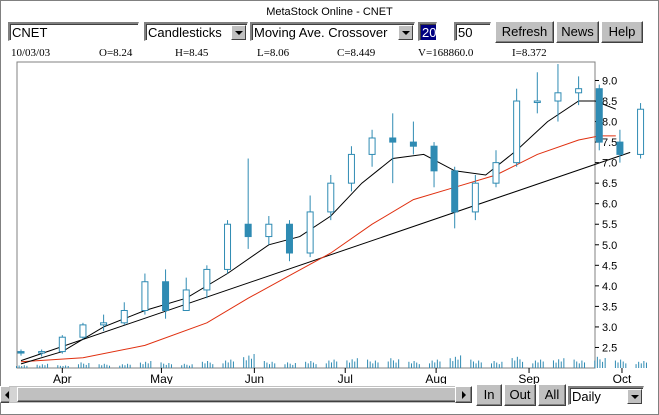  Describe the element at coordinates (529, 378) in the screenshot. I see `x-tick-label: Sep` at that location.